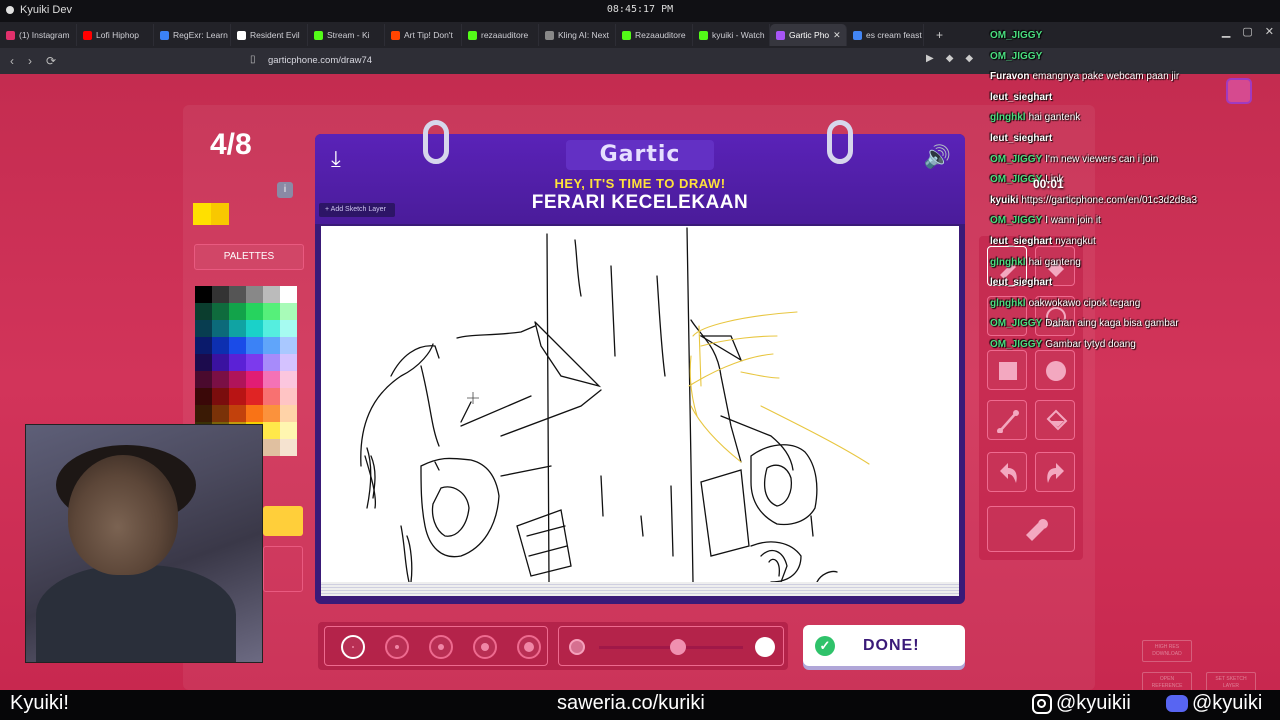 The height and width of the screenshot is (720, 1280). I want to click on fill-bucket-icon, so click(1055, 420).